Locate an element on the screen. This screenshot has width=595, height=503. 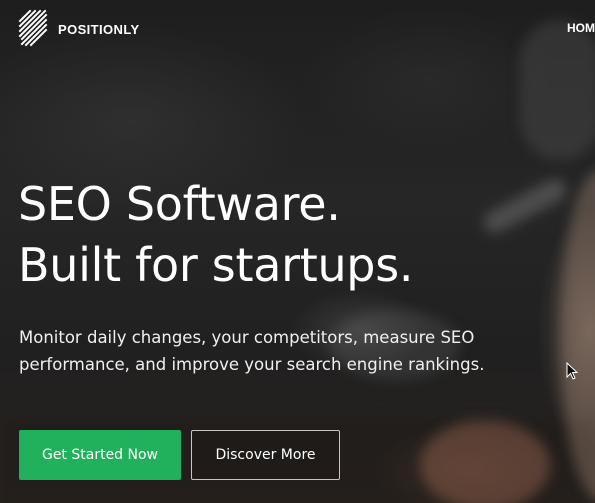
nav-item-home: HOM is located at coordinates (581, 28).